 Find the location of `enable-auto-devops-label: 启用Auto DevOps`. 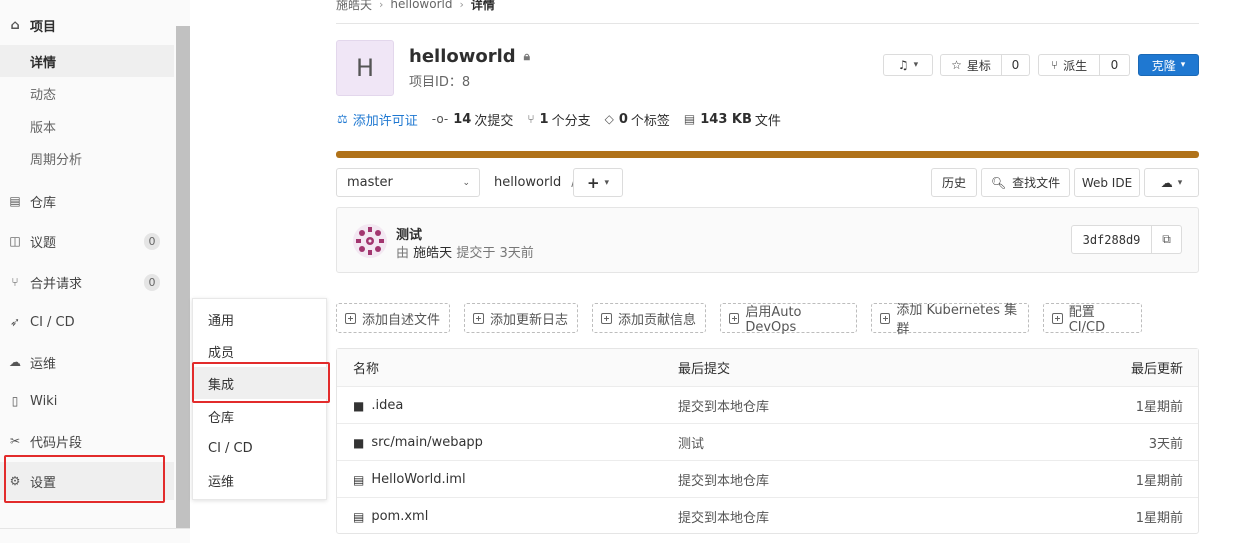

enable-auto-devops-label: 启用Auto DevOps is located at coordinates (773, 320).